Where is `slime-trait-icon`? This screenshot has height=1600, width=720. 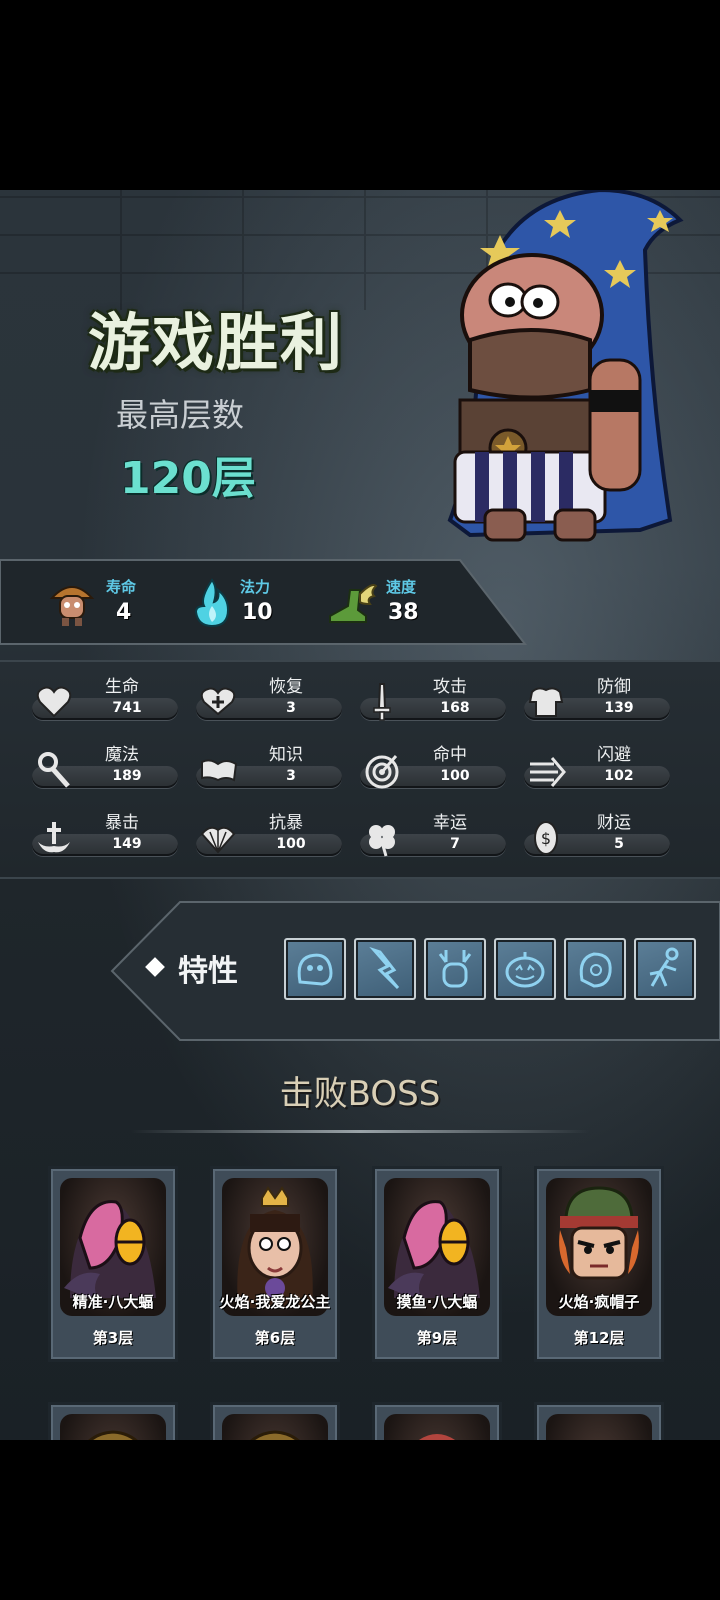
slime-trait-icon is located at coordinates (315, 969).